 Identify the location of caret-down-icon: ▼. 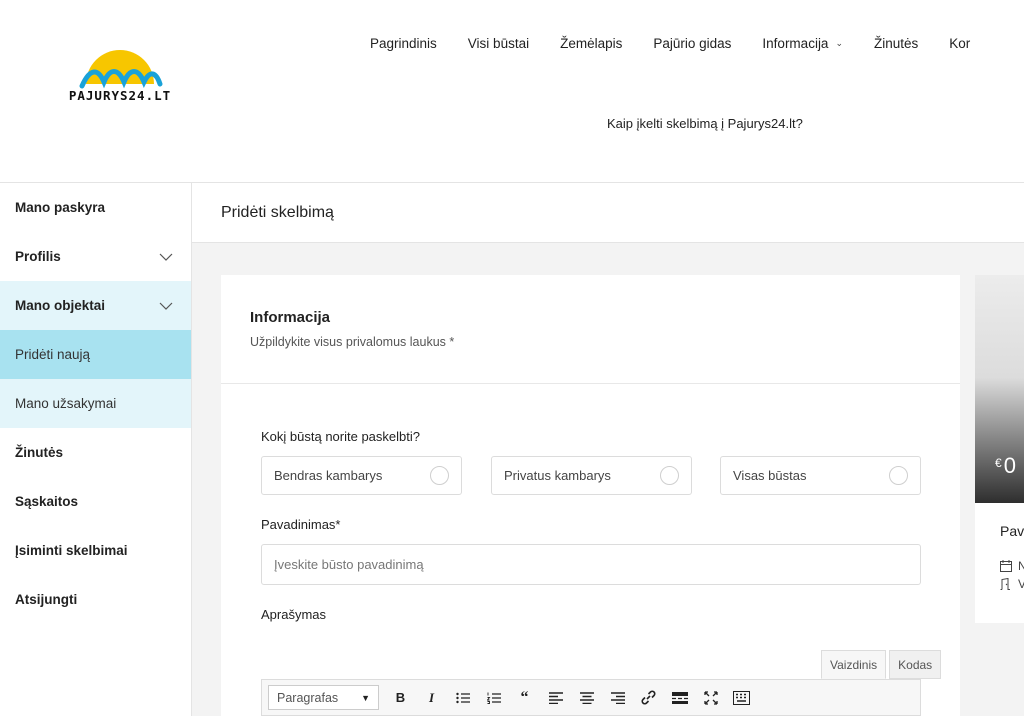
(365, 697).